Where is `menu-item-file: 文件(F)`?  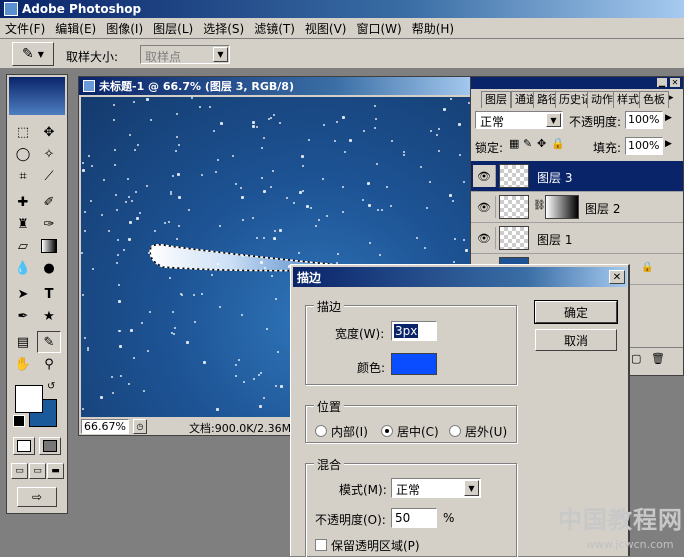
menu-item-file: 文件(F) is located at coordinates (25, 28).